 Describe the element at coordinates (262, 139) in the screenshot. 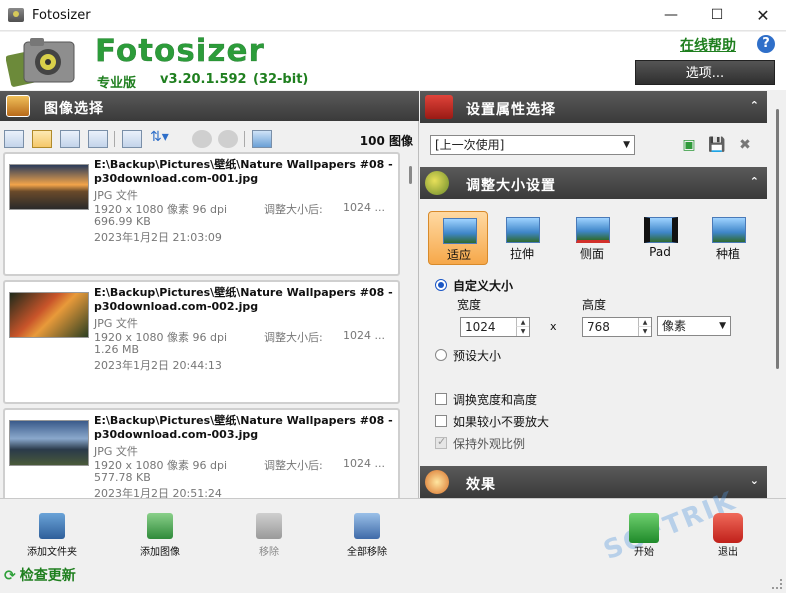

I see `preview-icon` at that location.